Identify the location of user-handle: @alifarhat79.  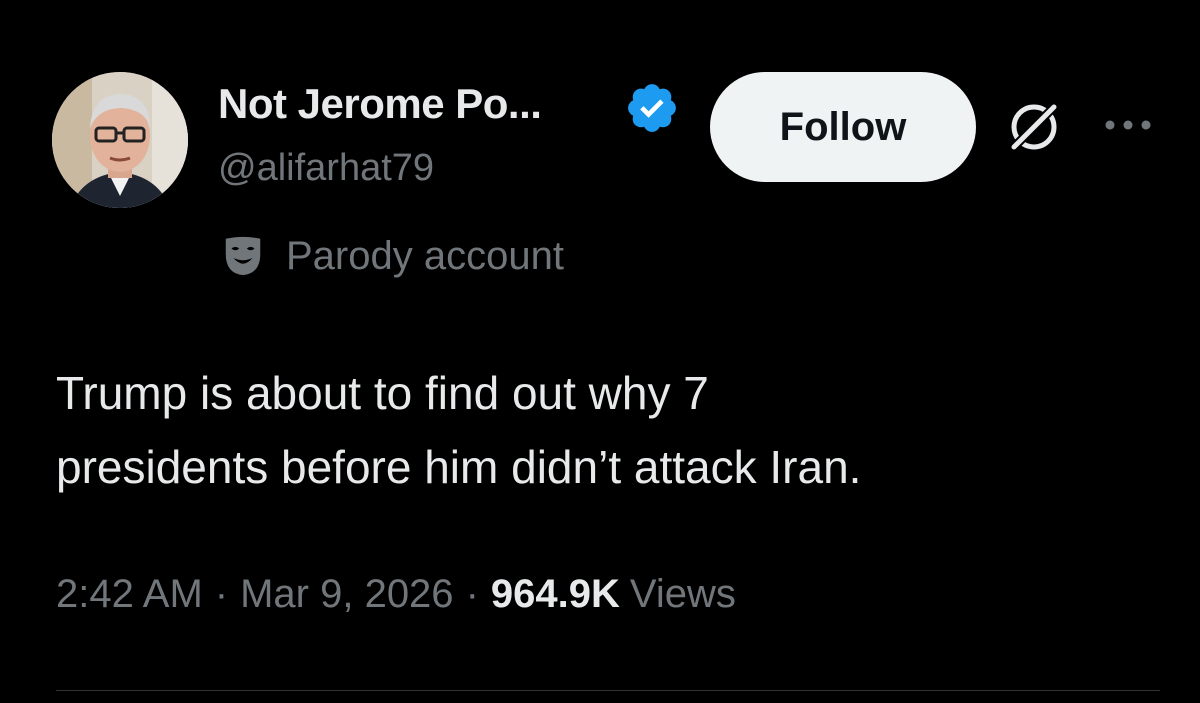
(326, 168).